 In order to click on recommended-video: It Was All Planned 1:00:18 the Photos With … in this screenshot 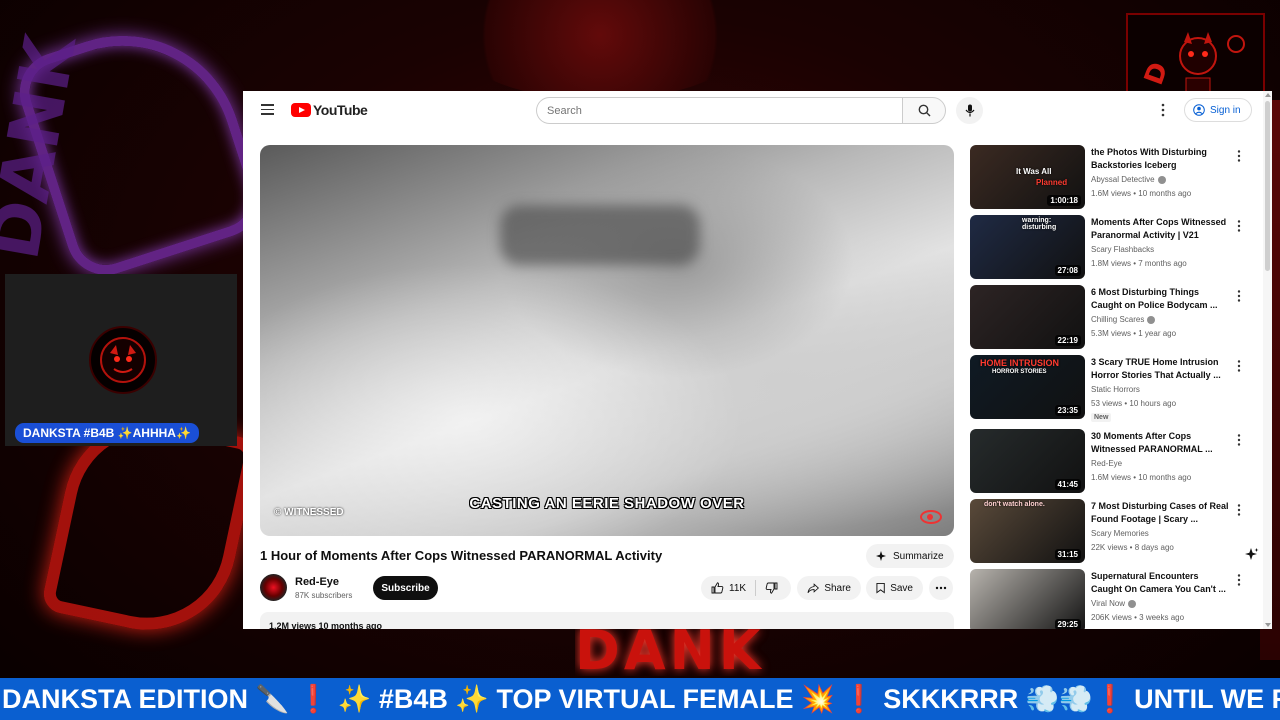, I will do `click(1115, 178)`.